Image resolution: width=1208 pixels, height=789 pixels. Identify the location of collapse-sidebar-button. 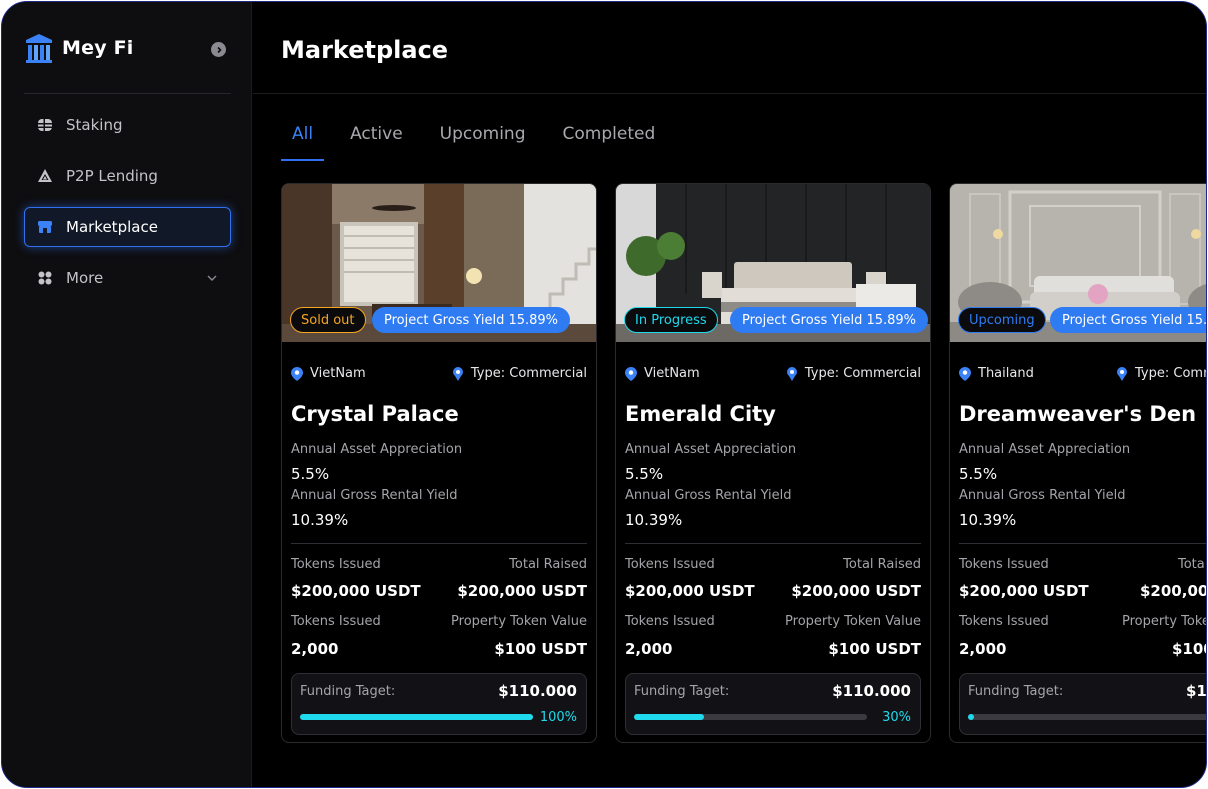
(218, 49).